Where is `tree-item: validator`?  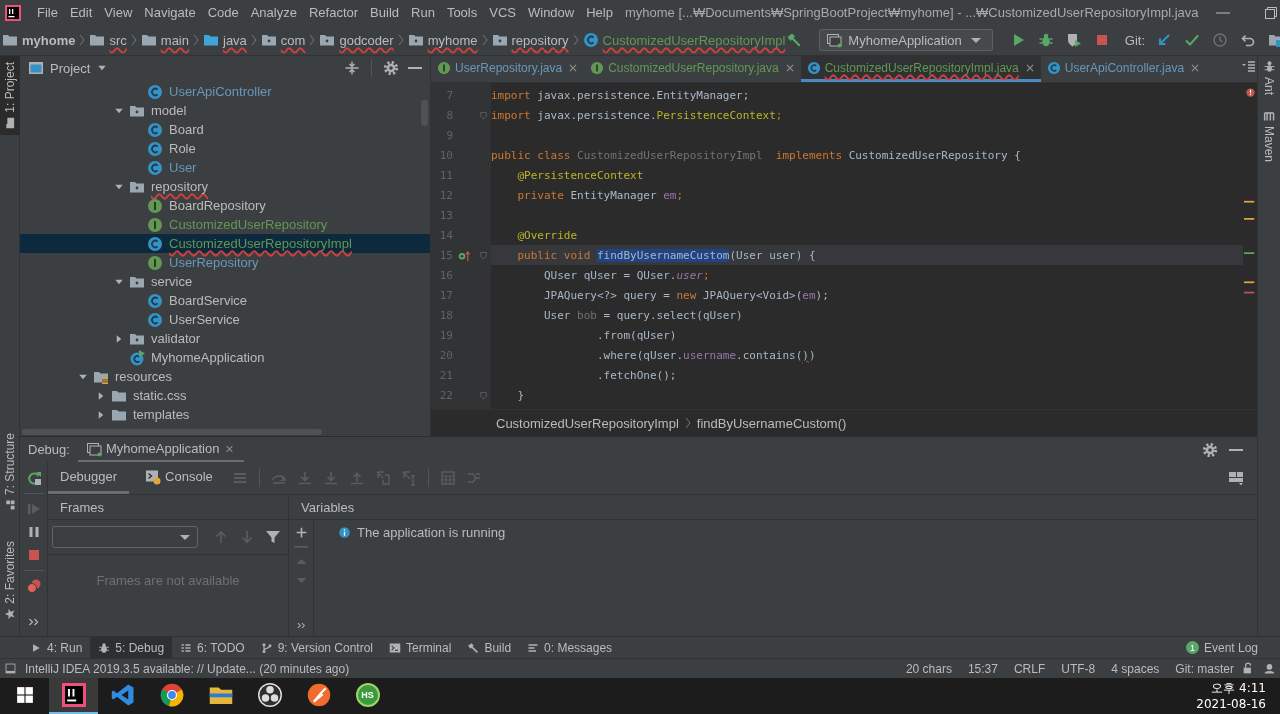 tree-item: validator is located at coordinates (225, 338).